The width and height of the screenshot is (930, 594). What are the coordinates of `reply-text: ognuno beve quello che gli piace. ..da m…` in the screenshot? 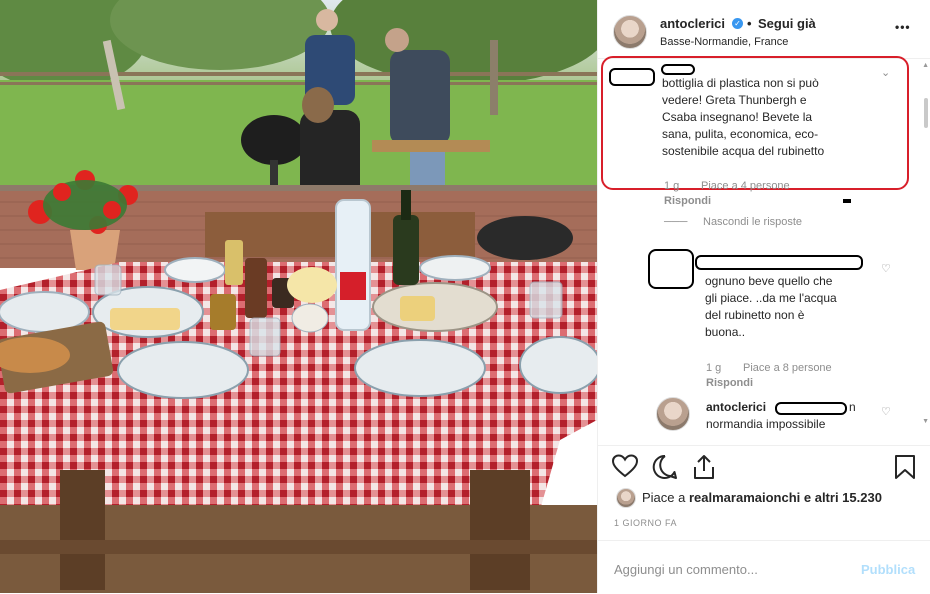 It's located at (771, 306).